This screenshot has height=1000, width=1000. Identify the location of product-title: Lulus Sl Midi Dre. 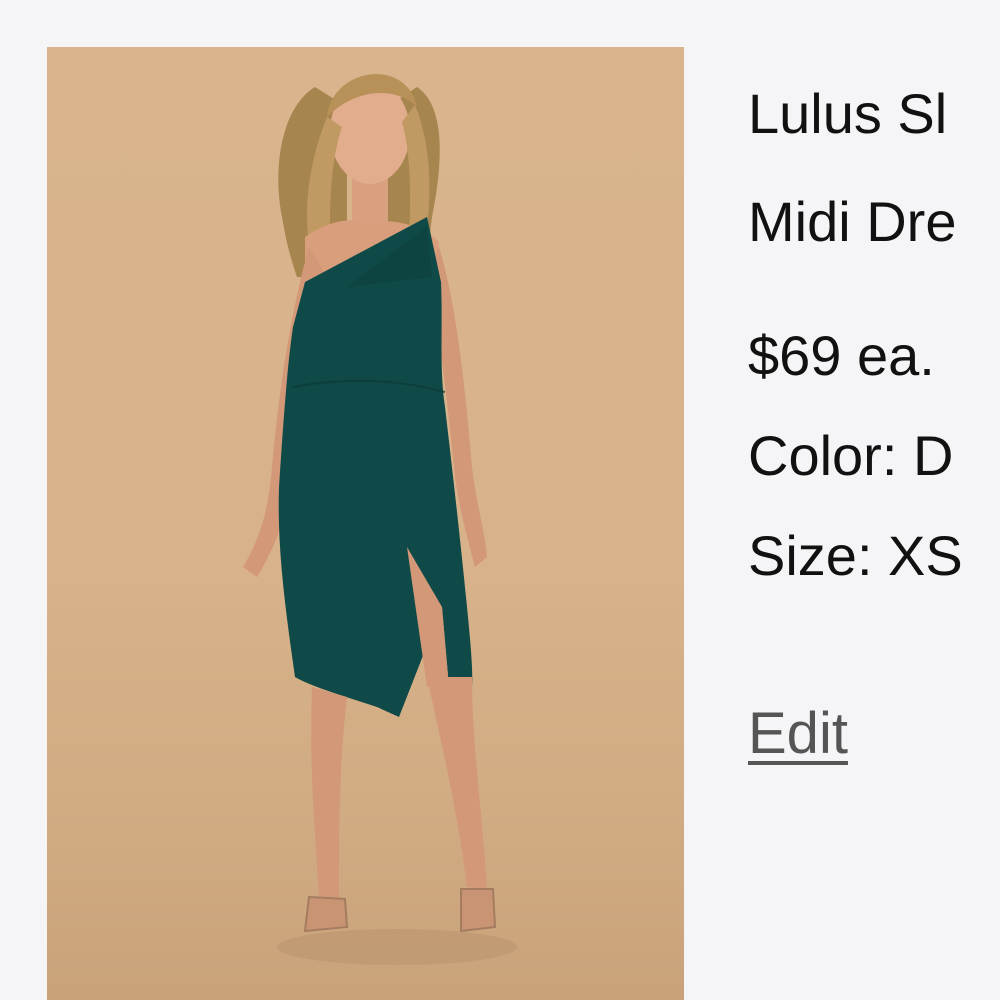
(874, 168).